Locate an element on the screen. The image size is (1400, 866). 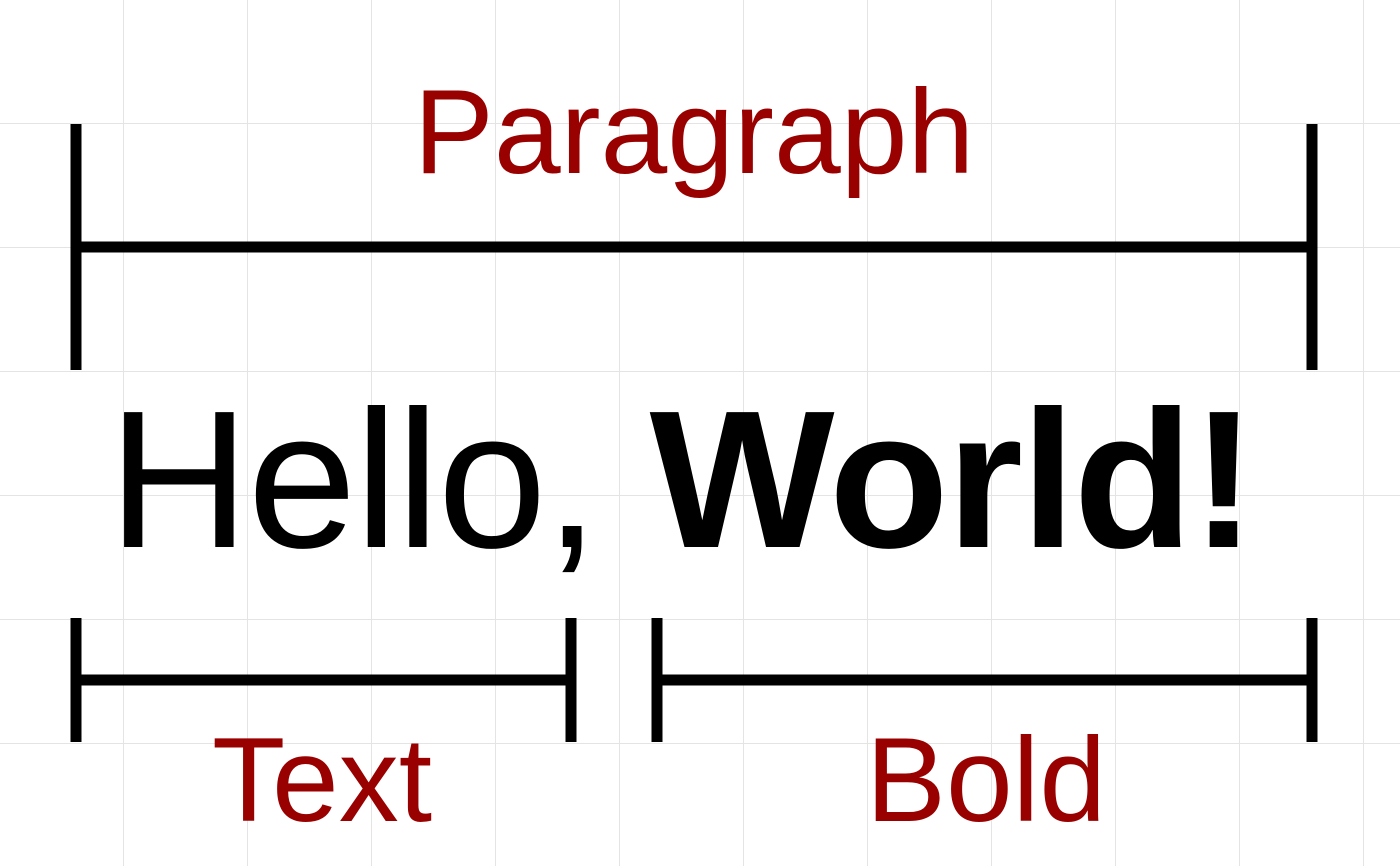
plain-text-span: Hello, is located at coordinates (379, 479).